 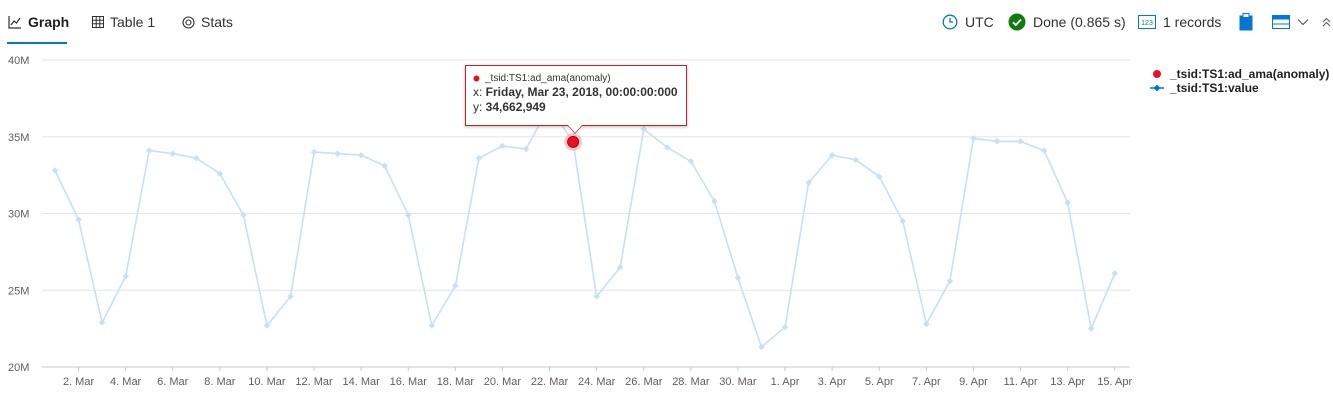 I want to click on legend-item-anomaly: _tsid:TS1:ad_ama(anomaly), so click(x=1239, y=74).